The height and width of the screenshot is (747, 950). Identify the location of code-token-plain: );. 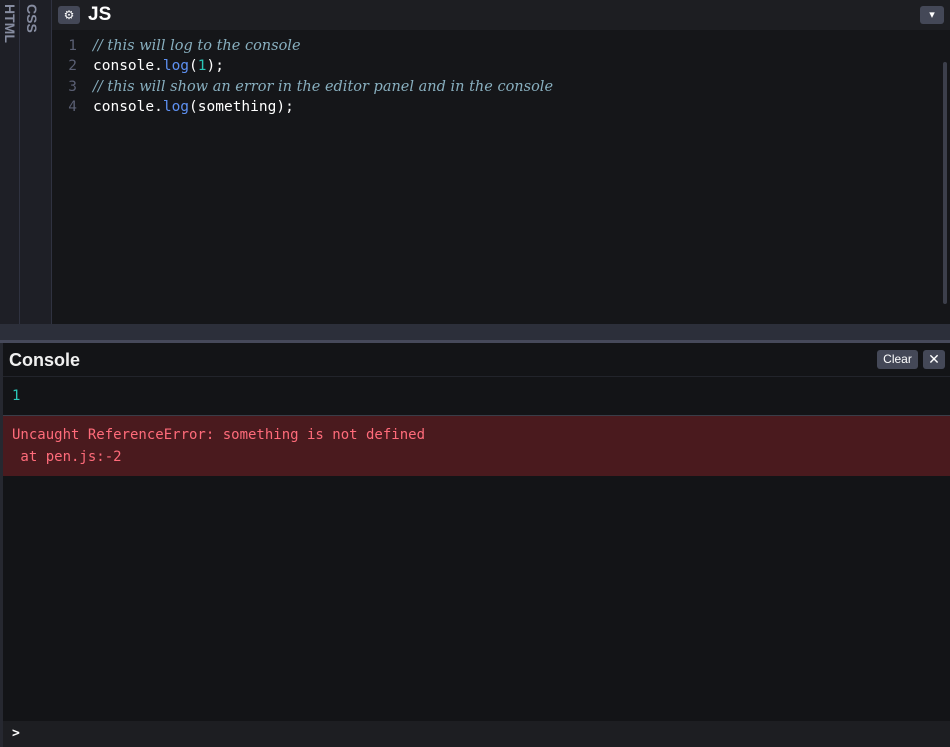
(215, 66).